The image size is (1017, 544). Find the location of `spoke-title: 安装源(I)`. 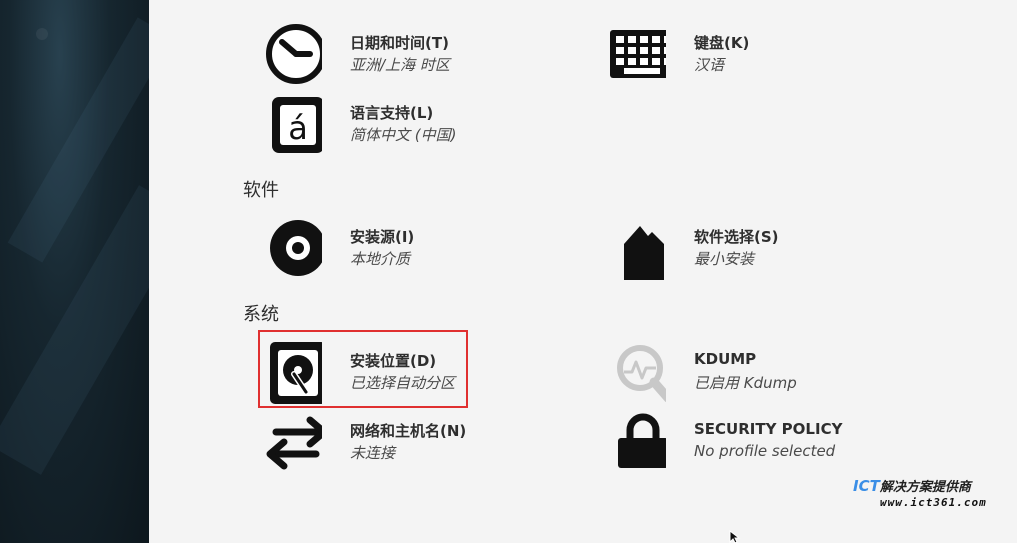

spoke-title: 安装源(I) is located at coordinates (382, 237).